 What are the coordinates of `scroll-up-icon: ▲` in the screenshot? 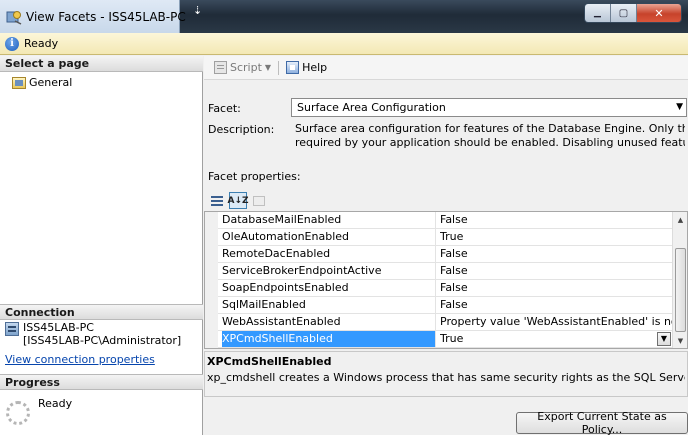 It's located at (680, 219).